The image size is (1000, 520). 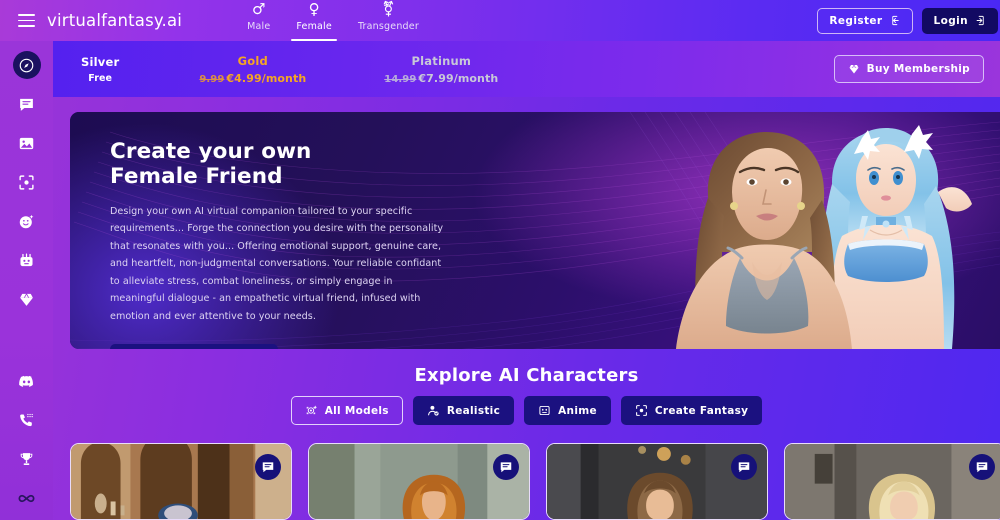 I want to click on pricing-tier-platinum: Platinum 14.99 €7.99/month, so click(x=441, y=69).